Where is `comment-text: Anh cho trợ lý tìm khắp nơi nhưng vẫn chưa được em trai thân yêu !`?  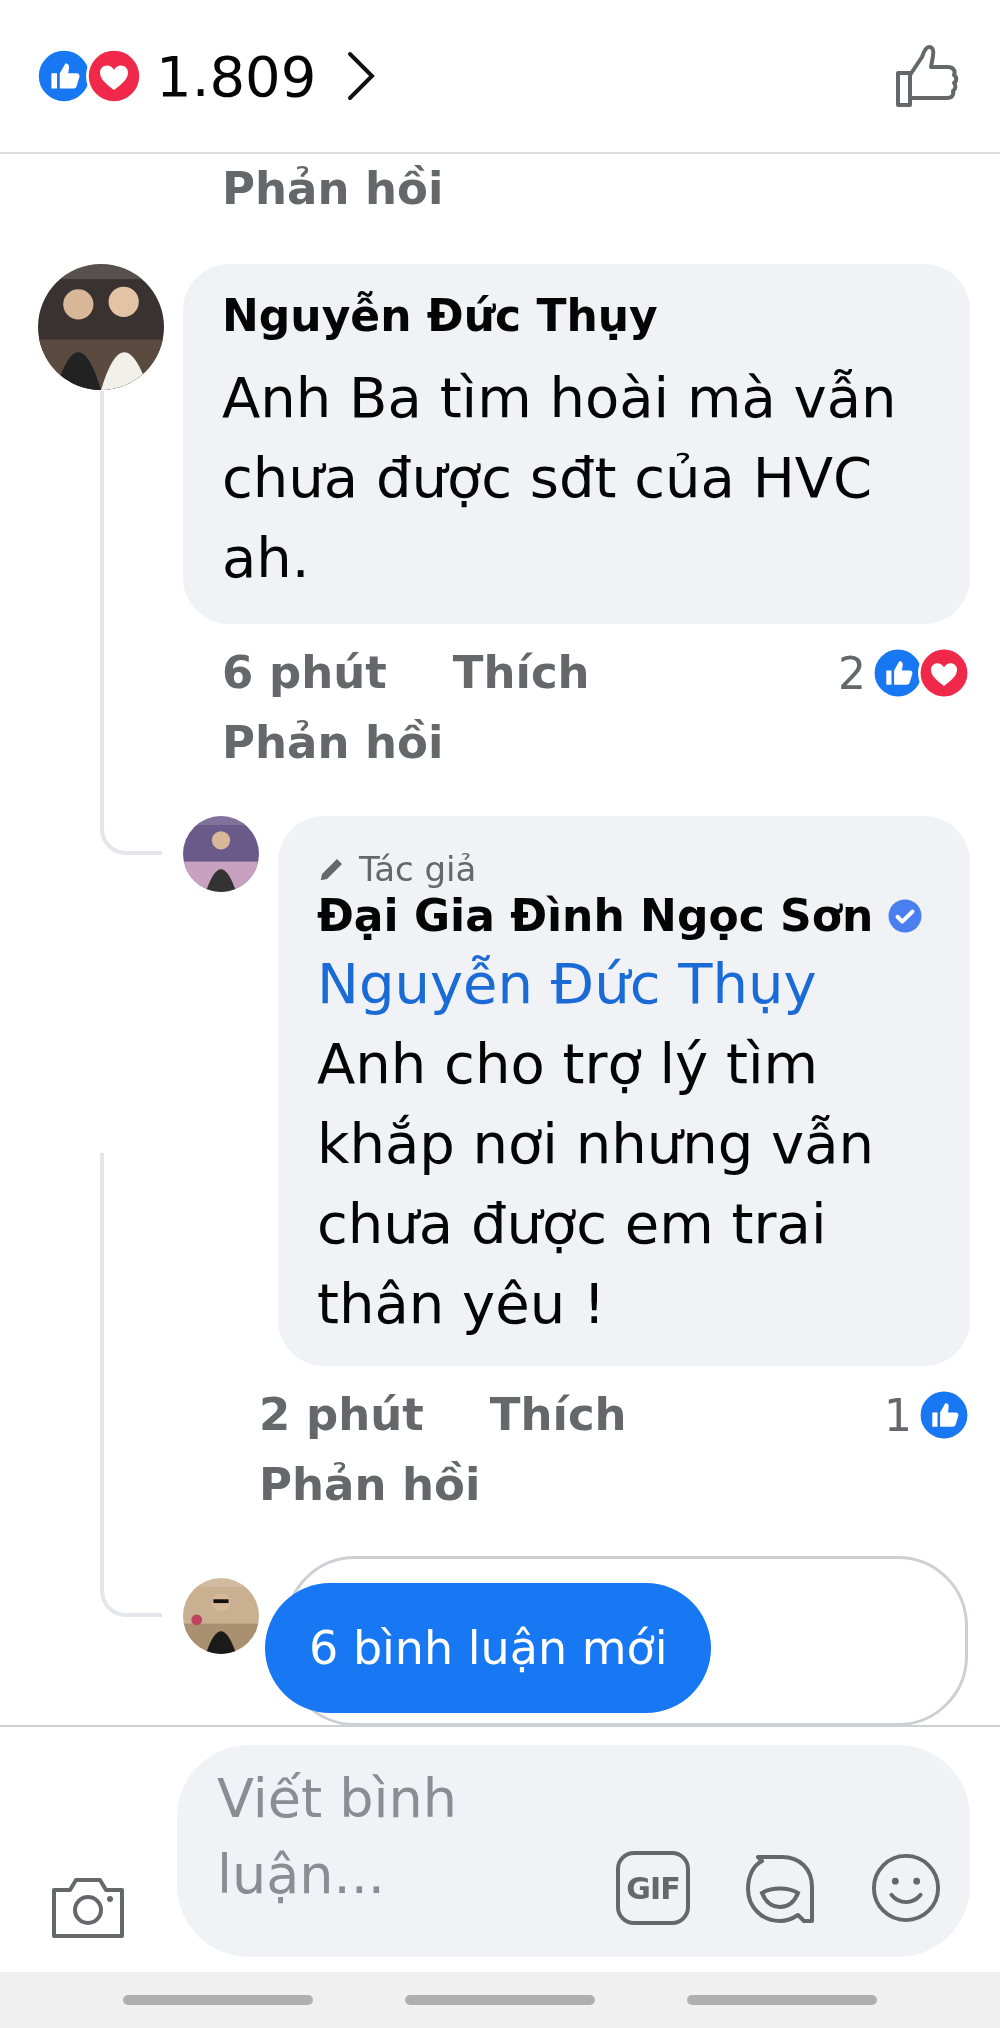 comment-text: Anh cho trợ lý tìm khắp nơi nhưng vẫn chưa được em trai thân yêu ! is located at coordinates (596, 1184).